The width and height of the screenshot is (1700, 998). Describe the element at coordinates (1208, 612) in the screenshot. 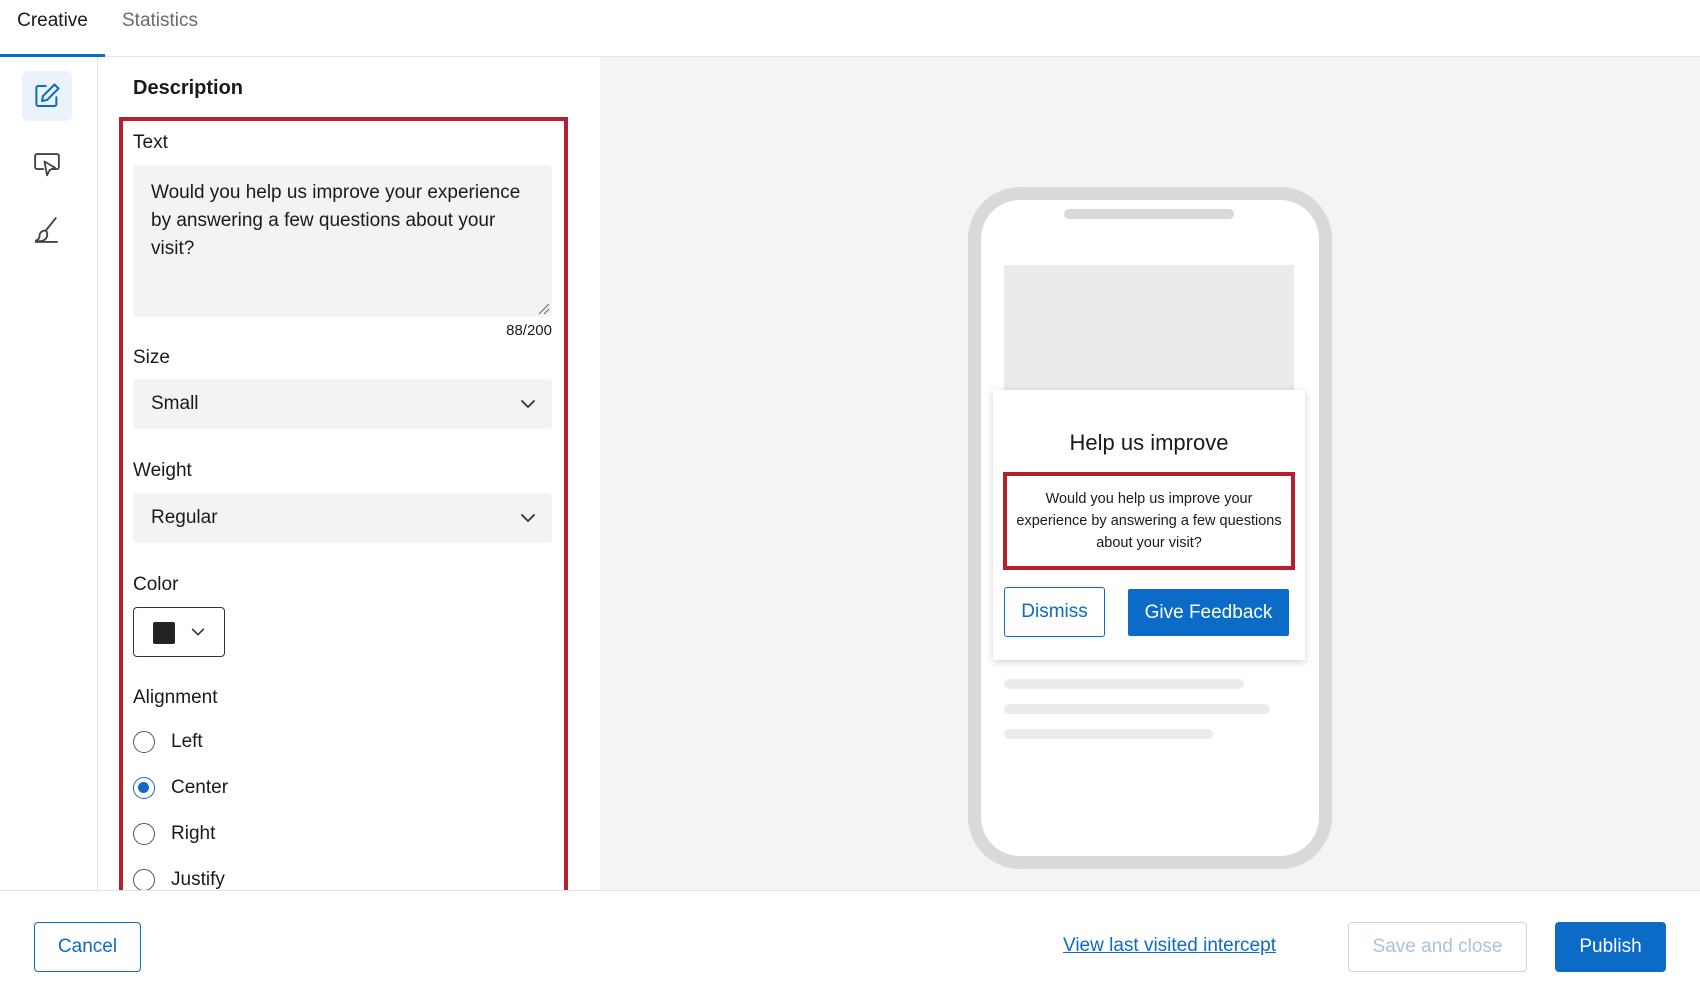

I see `give-feedback-button: Give Feedback` at that location.